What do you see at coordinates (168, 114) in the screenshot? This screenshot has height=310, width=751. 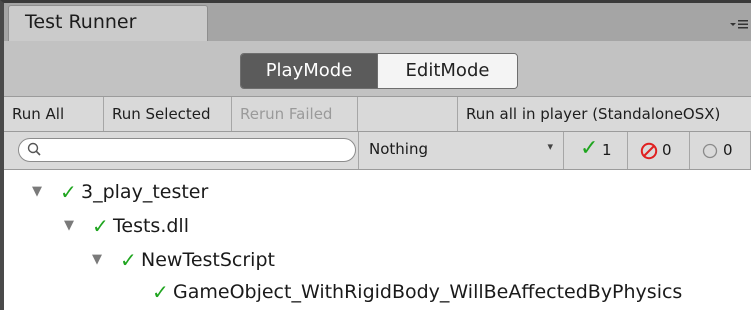 I see `run-selected-button: Run Selected` at bounding box center [168, 114].